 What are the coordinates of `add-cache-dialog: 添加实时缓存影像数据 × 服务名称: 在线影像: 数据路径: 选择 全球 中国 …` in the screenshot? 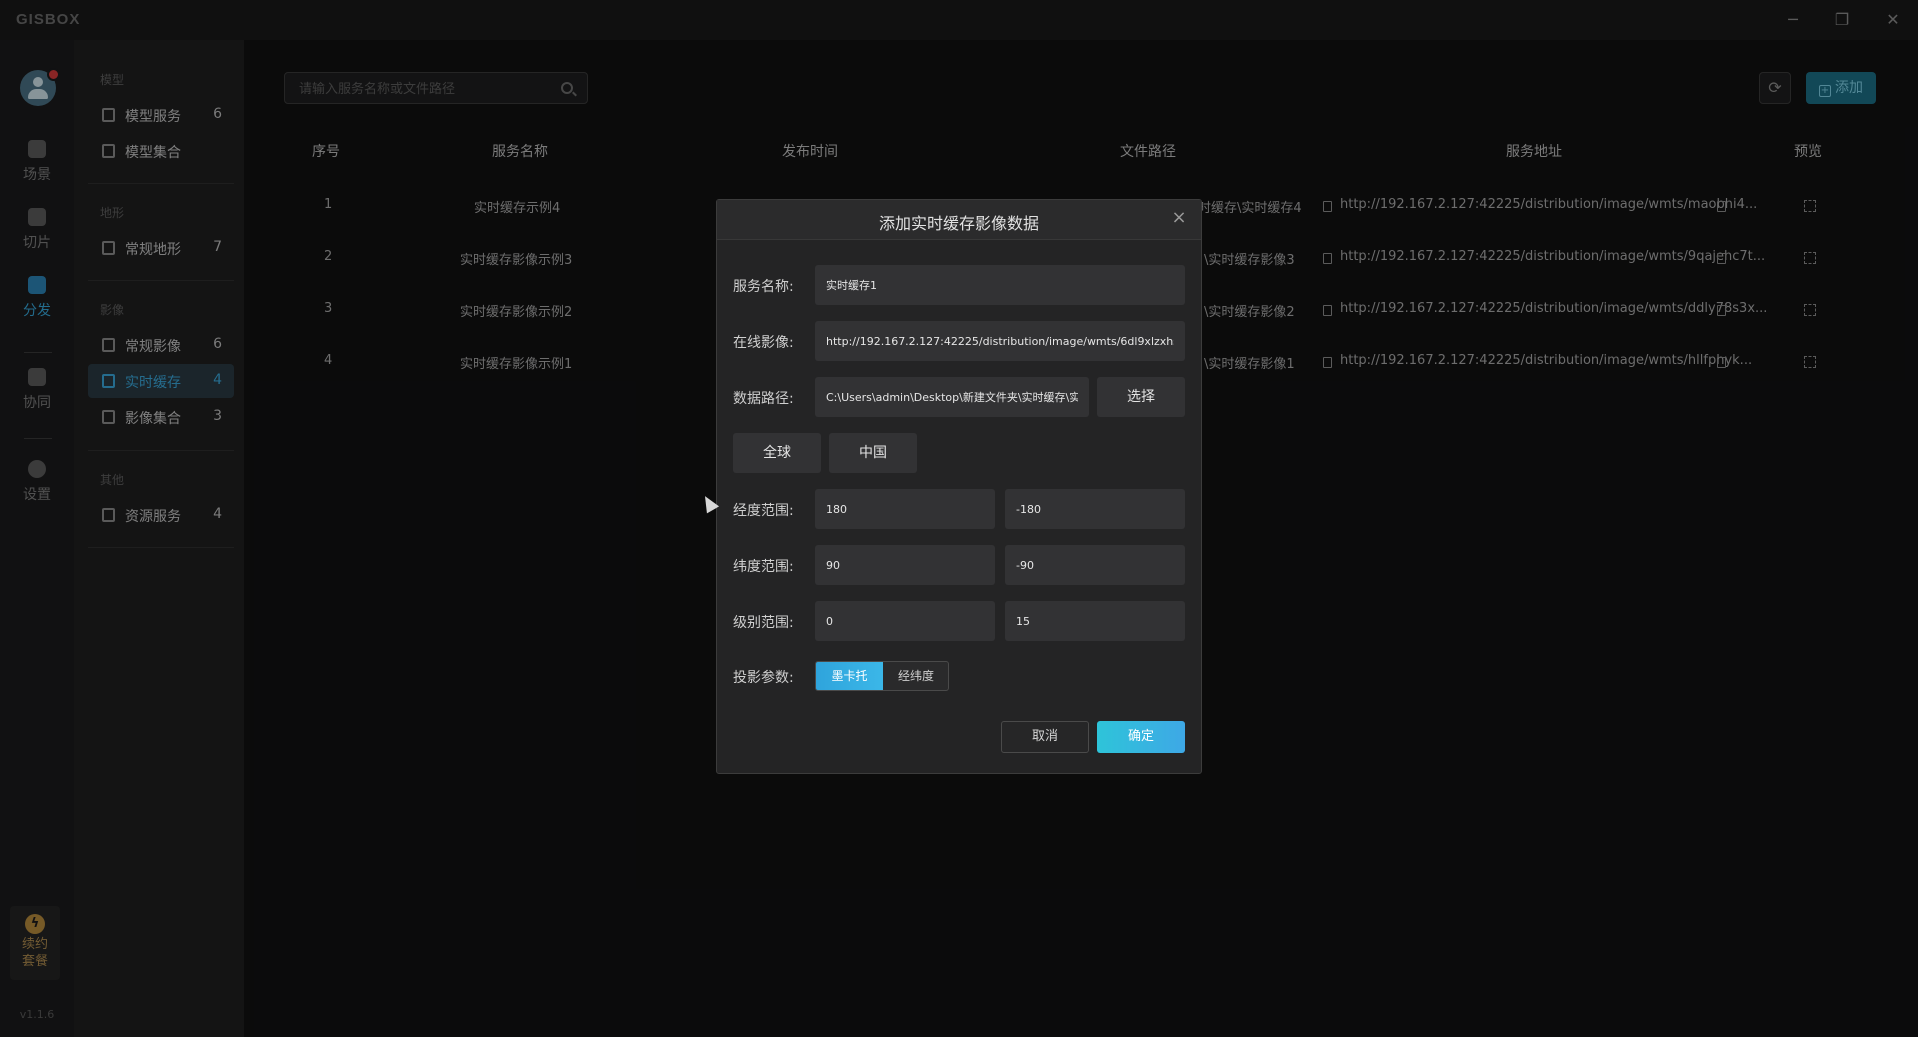 It's located at (959, 486).